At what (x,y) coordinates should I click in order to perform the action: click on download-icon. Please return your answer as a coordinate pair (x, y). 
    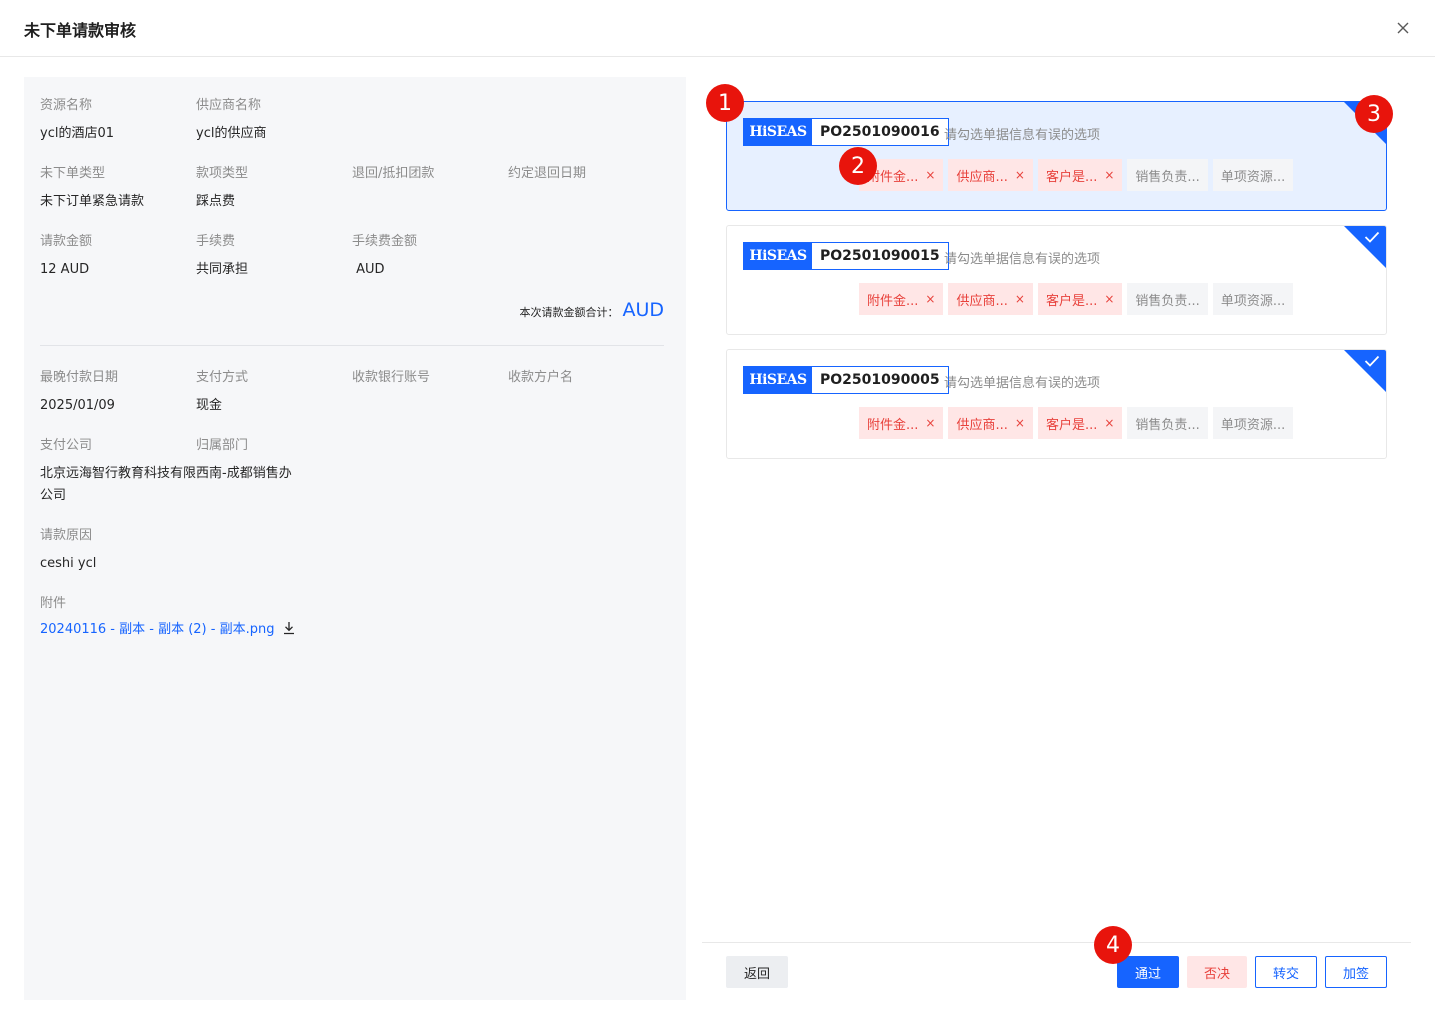
    Looking at the image, I should click on (289, 628).